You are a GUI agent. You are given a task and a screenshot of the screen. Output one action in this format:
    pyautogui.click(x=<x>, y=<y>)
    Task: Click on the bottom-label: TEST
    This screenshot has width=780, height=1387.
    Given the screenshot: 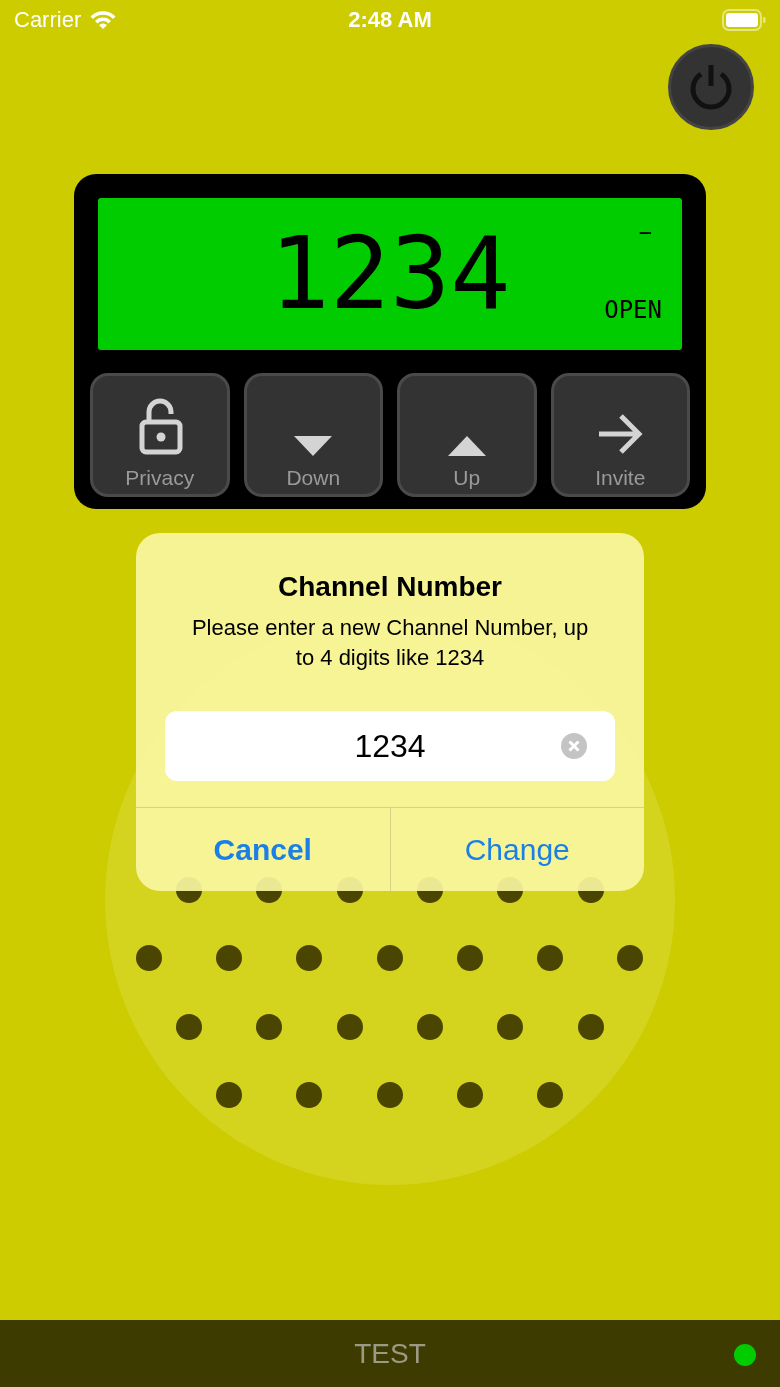 What is the action you would take?
    pyautogui.click(x=390, y=1353)
    